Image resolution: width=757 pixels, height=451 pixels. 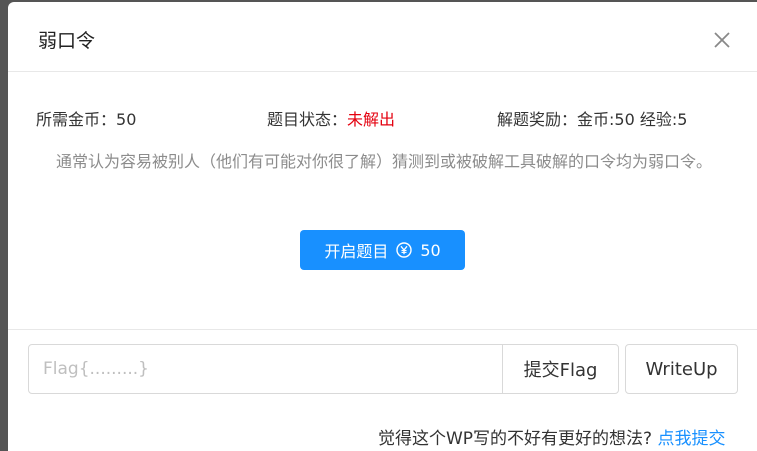 I want to click on modal-title: 弱口令, so click(x=67, y=41).